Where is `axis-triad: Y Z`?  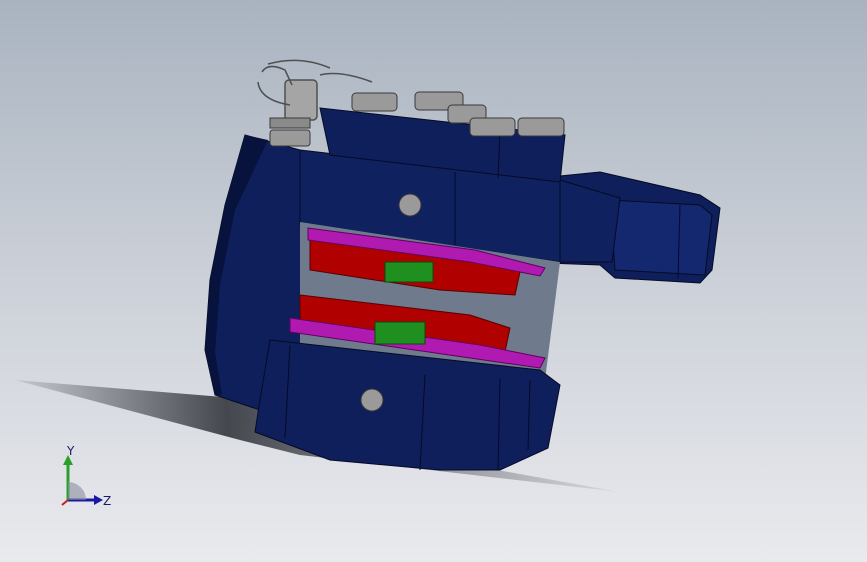
axis-triad: Y Z is located at coordinates (86, 476).